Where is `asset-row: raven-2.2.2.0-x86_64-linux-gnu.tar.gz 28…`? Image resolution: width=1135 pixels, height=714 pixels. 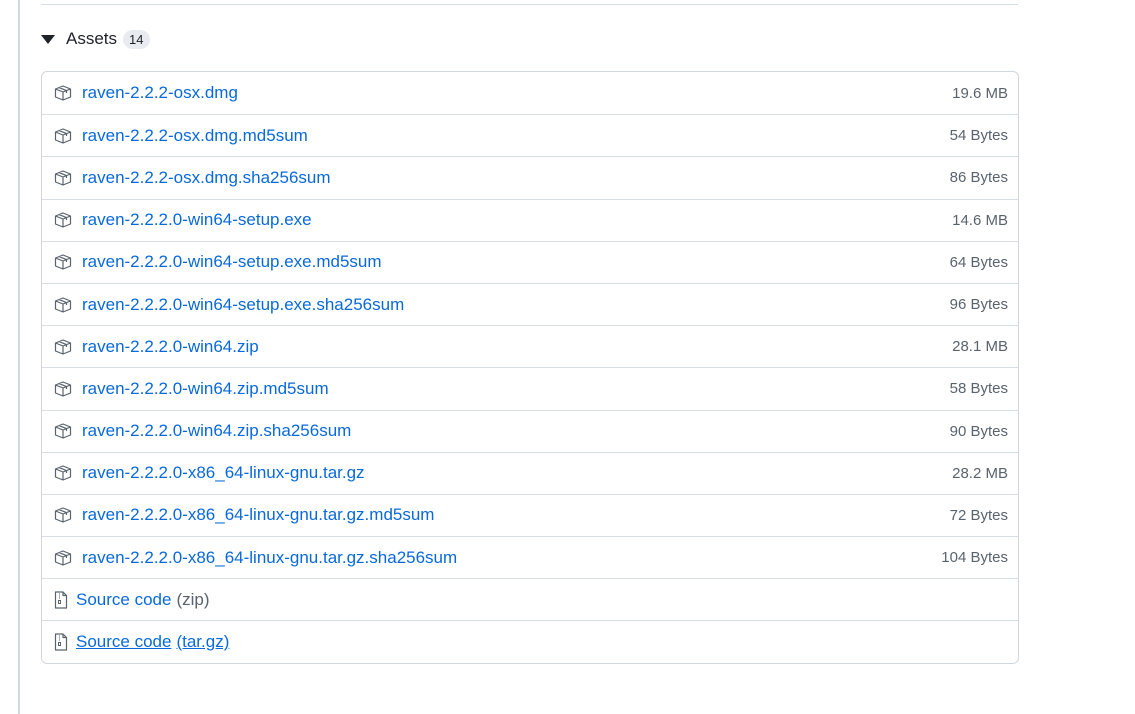
asset-row: raven-2.2.2.0-x86_64-linux-gnu.tar.gz 28… is located at coordinates (530, 472).